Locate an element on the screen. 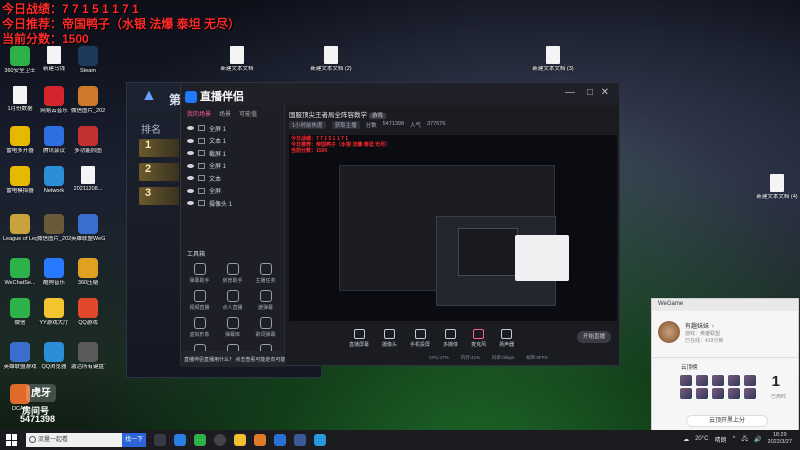 The height and width of the screenshot is (450, 800). tab-values: 可能值 is located at coordinates (248, 113).